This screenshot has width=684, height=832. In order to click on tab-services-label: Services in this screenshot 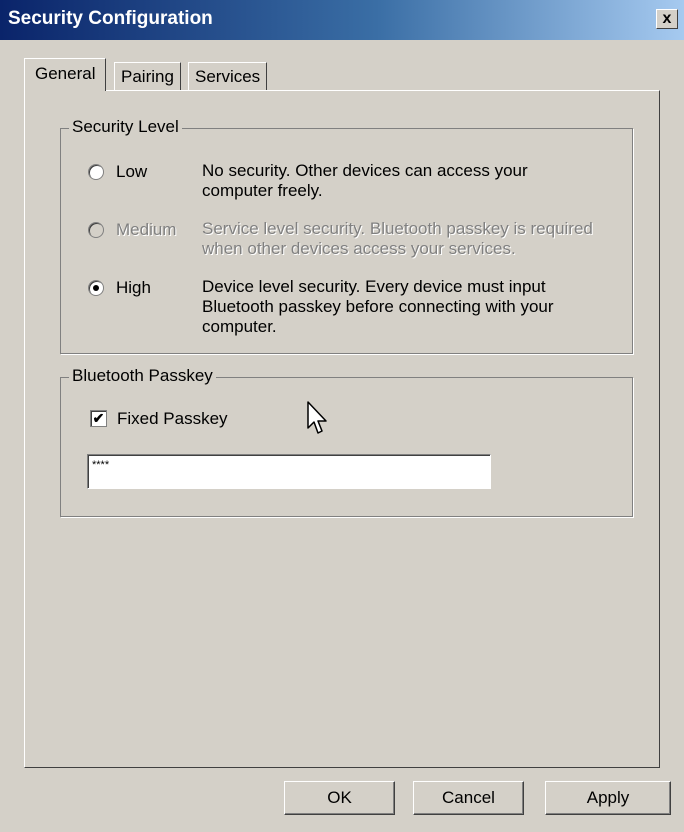, I will do `click(228, 76)`.